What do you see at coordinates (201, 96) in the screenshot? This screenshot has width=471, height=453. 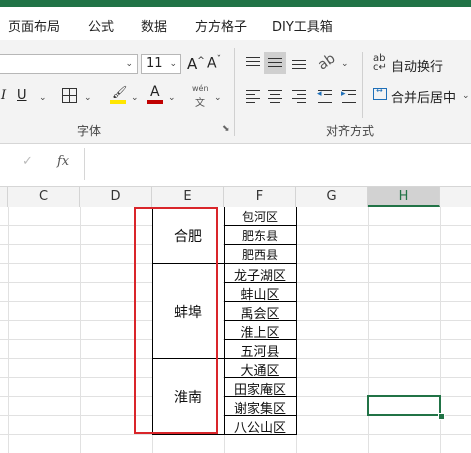 I see `phonetic-guide-button: wén 文` at bounding box center [201, 96].